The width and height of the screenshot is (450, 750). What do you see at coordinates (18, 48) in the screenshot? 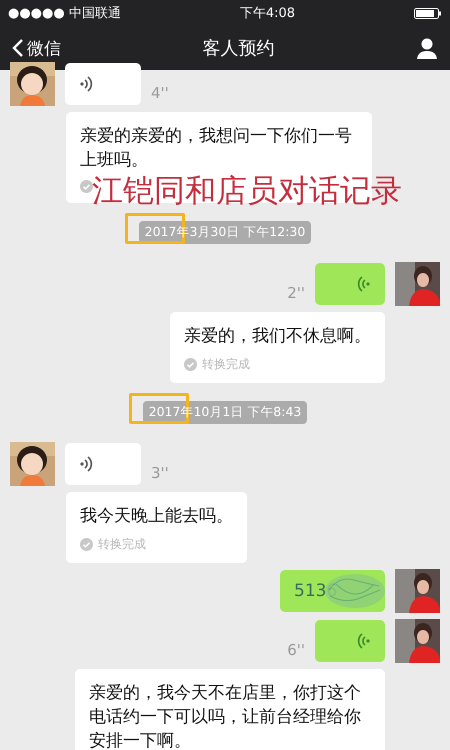
I see `back-chevron-icon` at bounding box center [18, 48].